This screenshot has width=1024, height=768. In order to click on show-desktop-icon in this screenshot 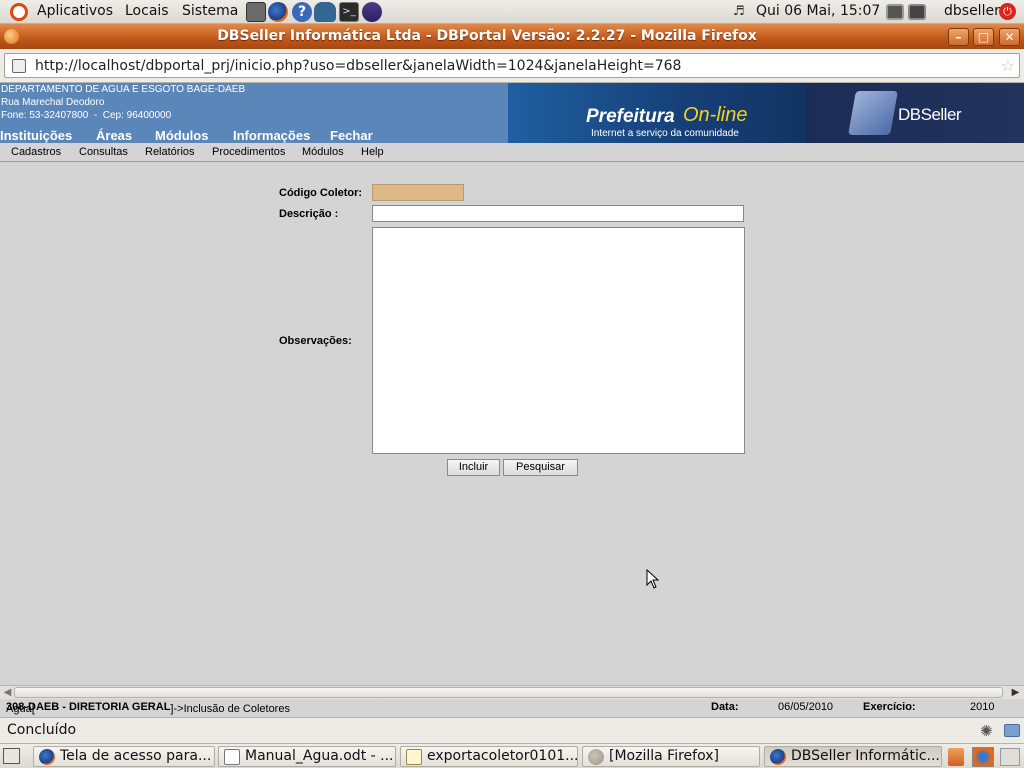, I will do `click(11, 756)`.